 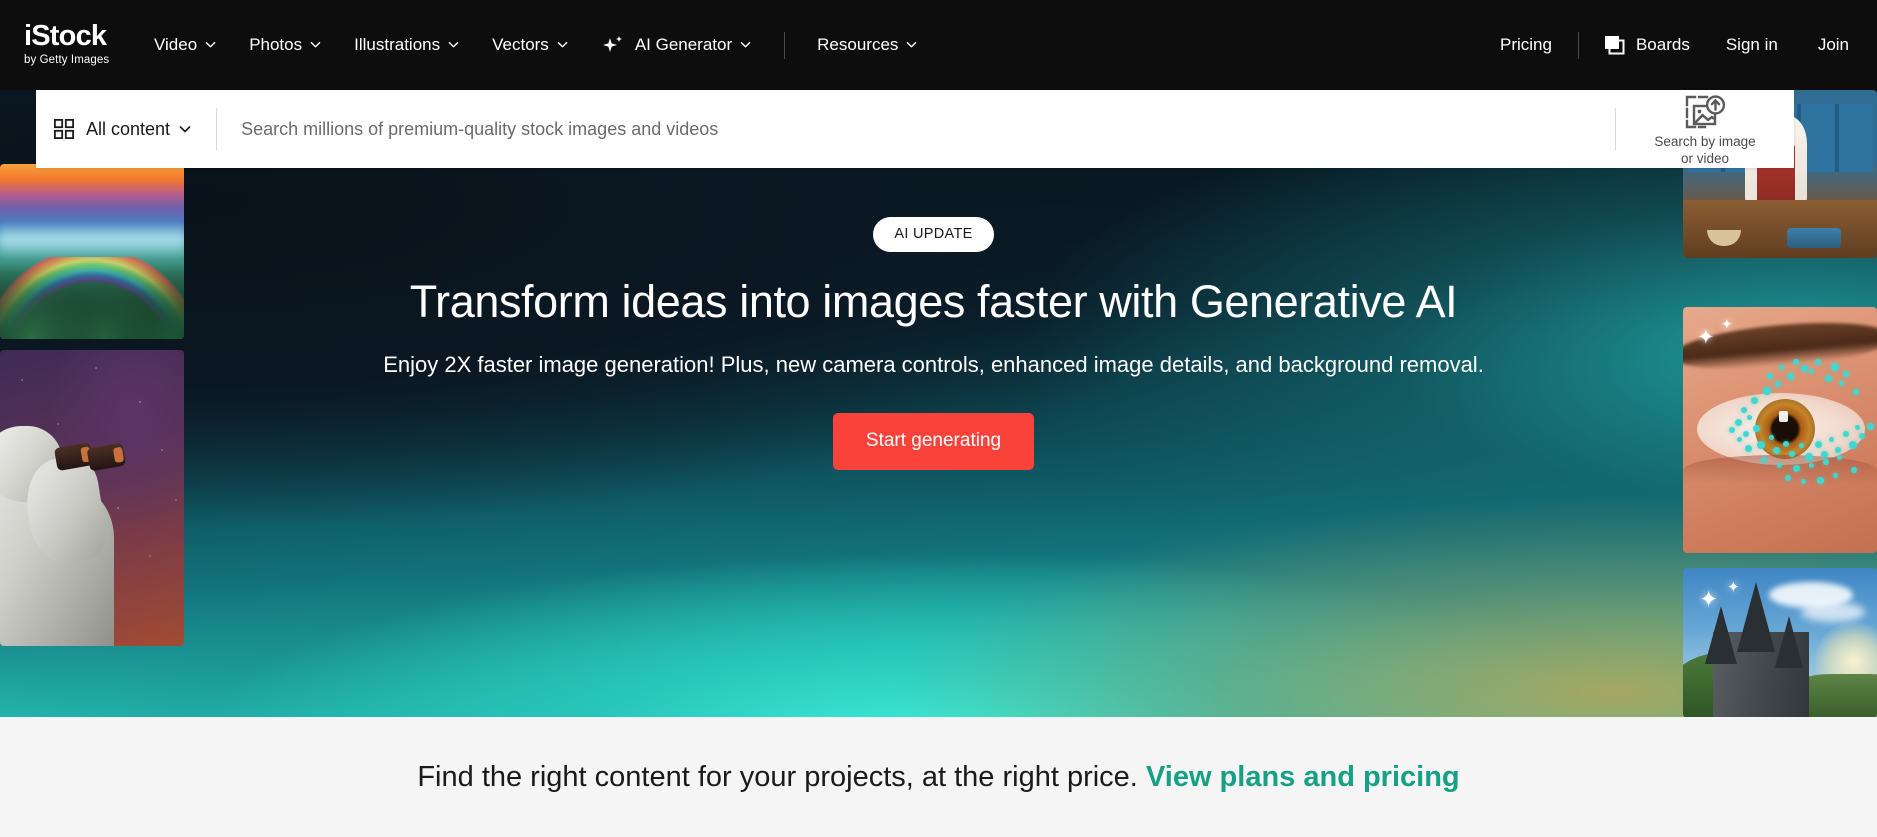 I want to click on nav-label-photos: Photos, so click(x=276, y=44).